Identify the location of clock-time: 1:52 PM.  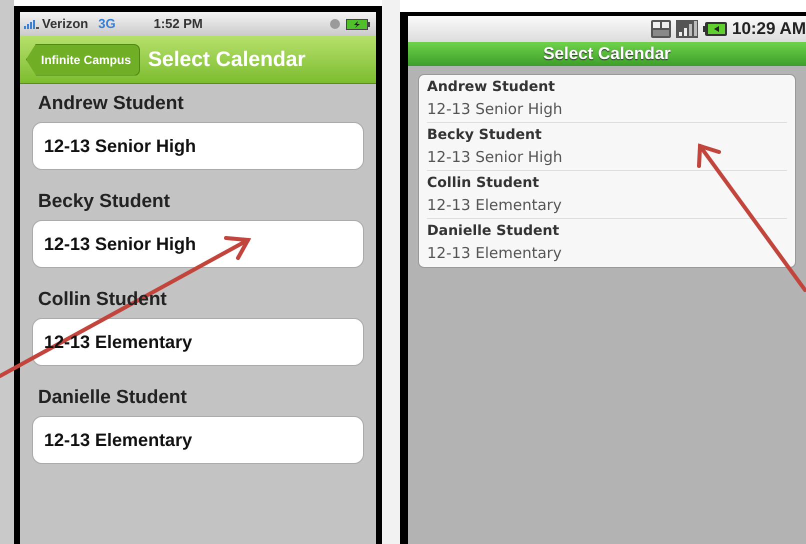
(178, 24).